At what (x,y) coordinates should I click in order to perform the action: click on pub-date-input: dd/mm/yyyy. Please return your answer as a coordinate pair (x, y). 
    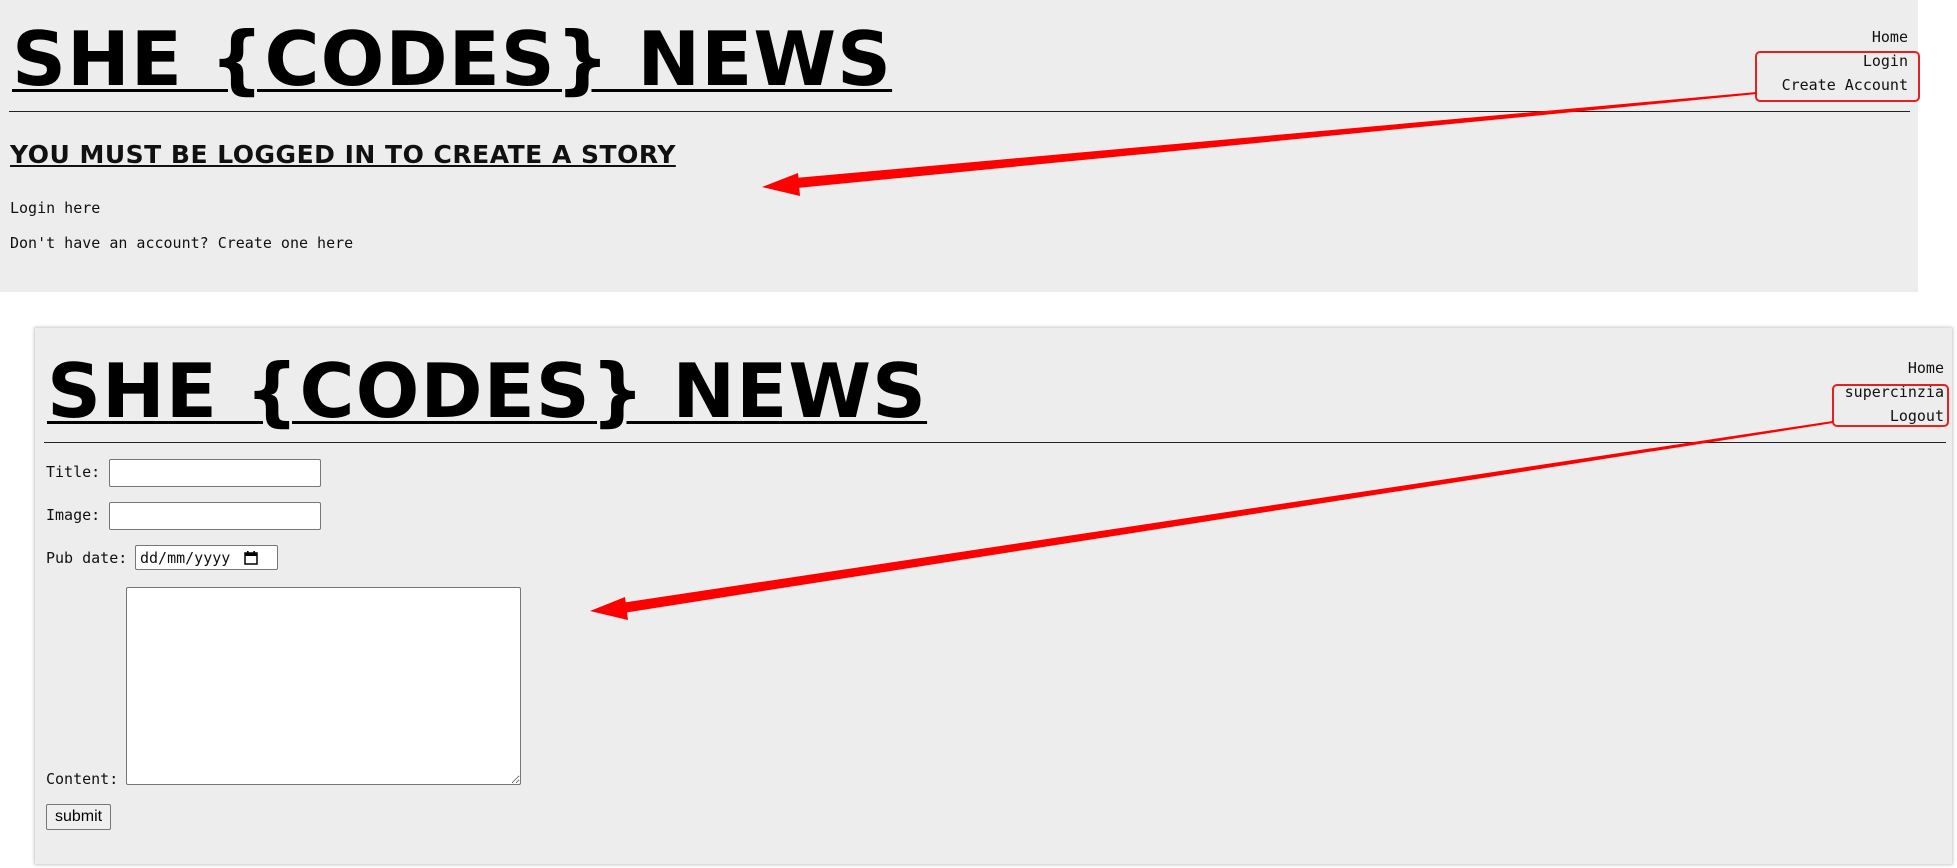
    Looking at the image, I should click on (206, 557).